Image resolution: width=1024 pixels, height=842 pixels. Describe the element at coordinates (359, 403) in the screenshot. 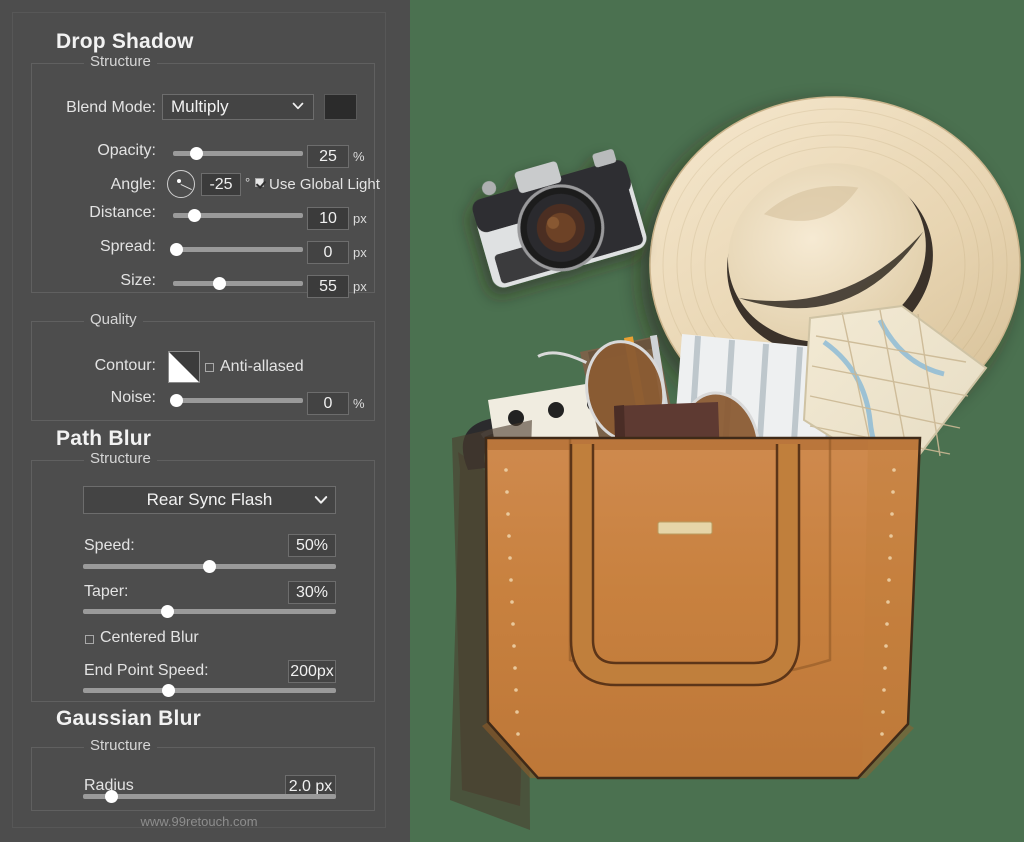

I see `unit-noise: %` at that location.